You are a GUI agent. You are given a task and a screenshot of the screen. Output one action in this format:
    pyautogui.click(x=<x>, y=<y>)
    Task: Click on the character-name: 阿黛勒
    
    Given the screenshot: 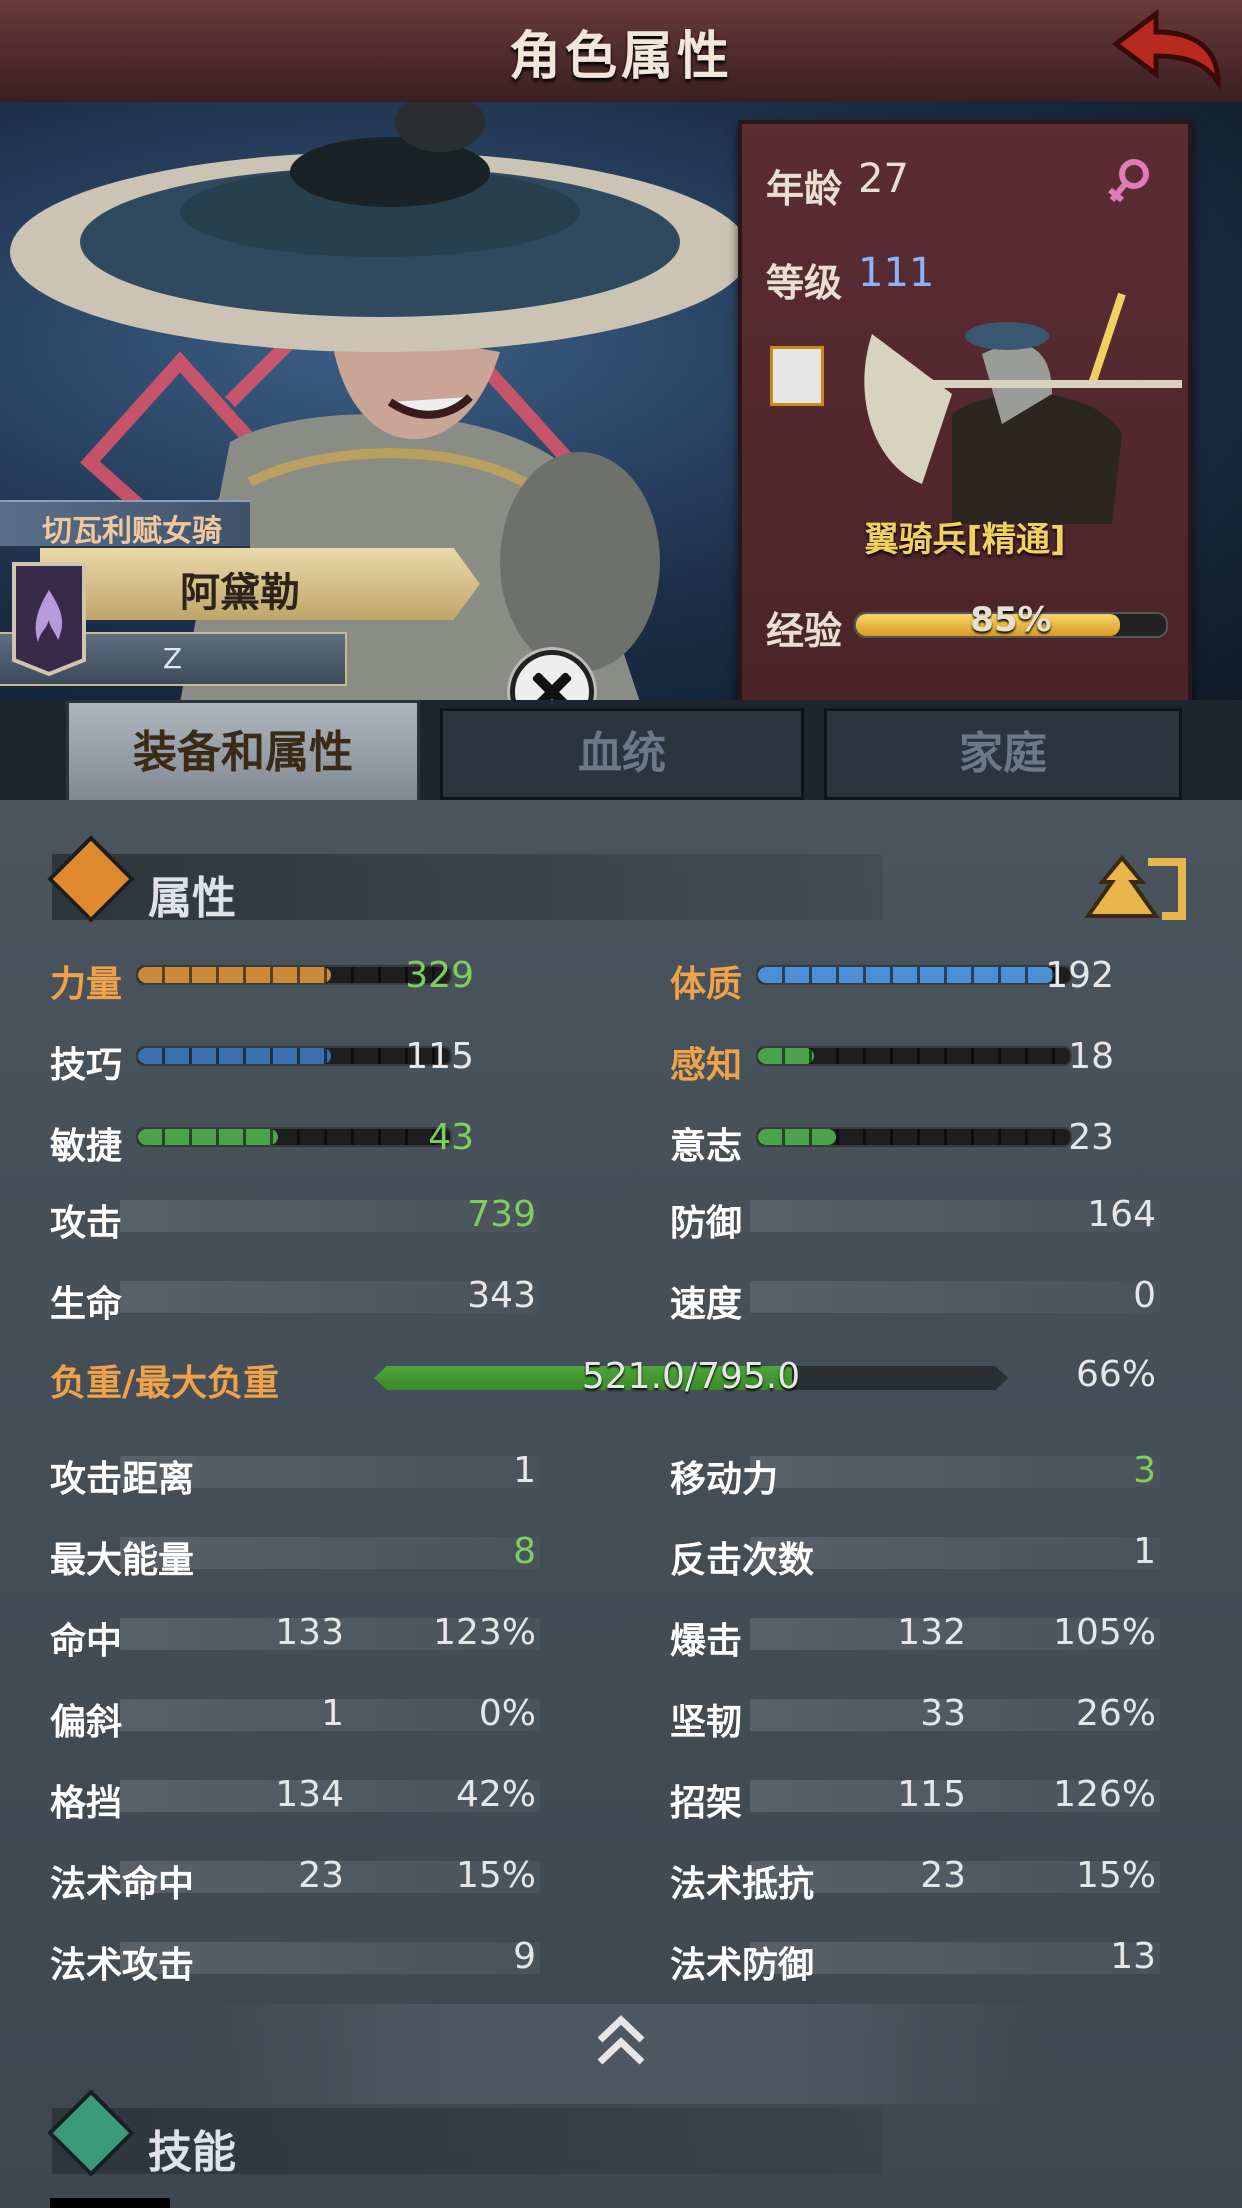 What is the action you would take?
    pyautogui.click(x=240, y=593)
    